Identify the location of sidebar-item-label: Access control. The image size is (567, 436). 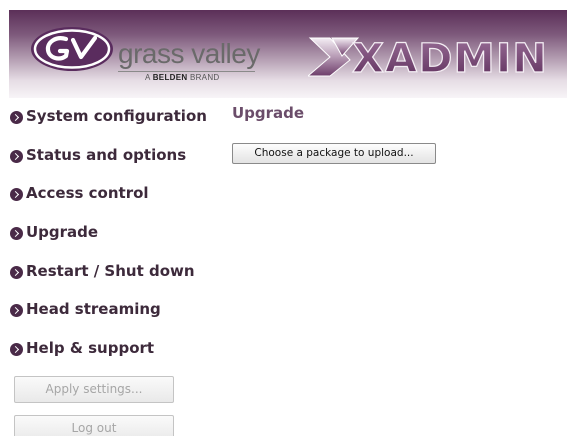
(87, 193).